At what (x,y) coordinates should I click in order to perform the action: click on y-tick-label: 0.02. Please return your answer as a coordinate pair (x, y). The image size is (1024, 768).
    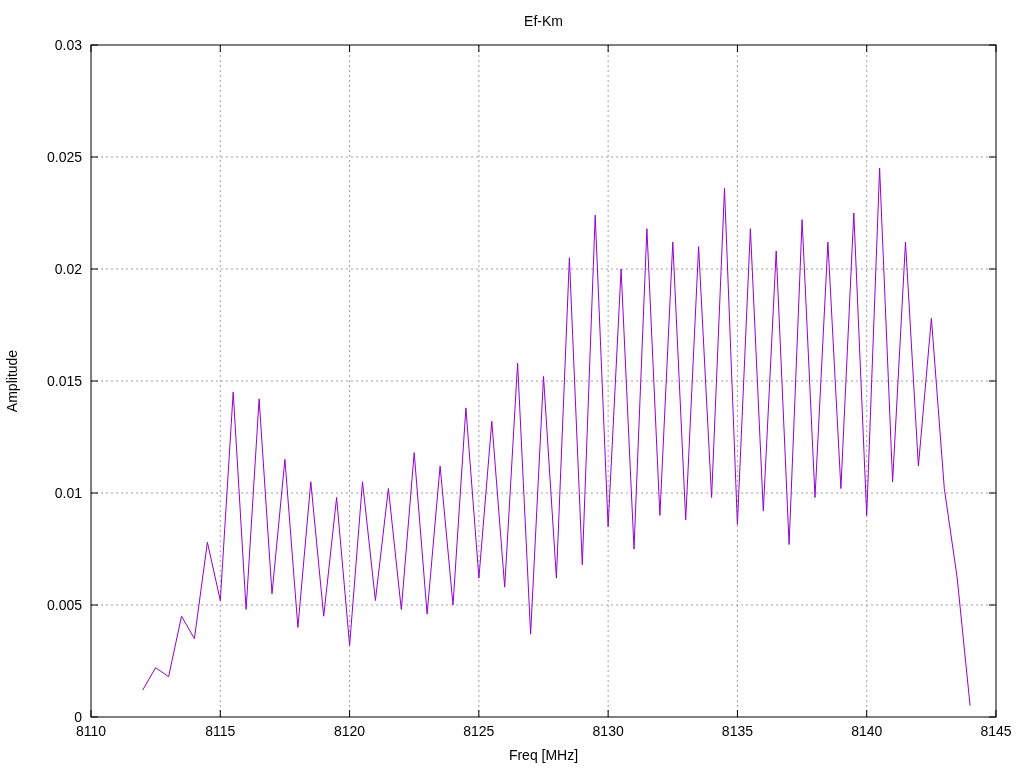
    Looking at the image, I should click on (68, 269).